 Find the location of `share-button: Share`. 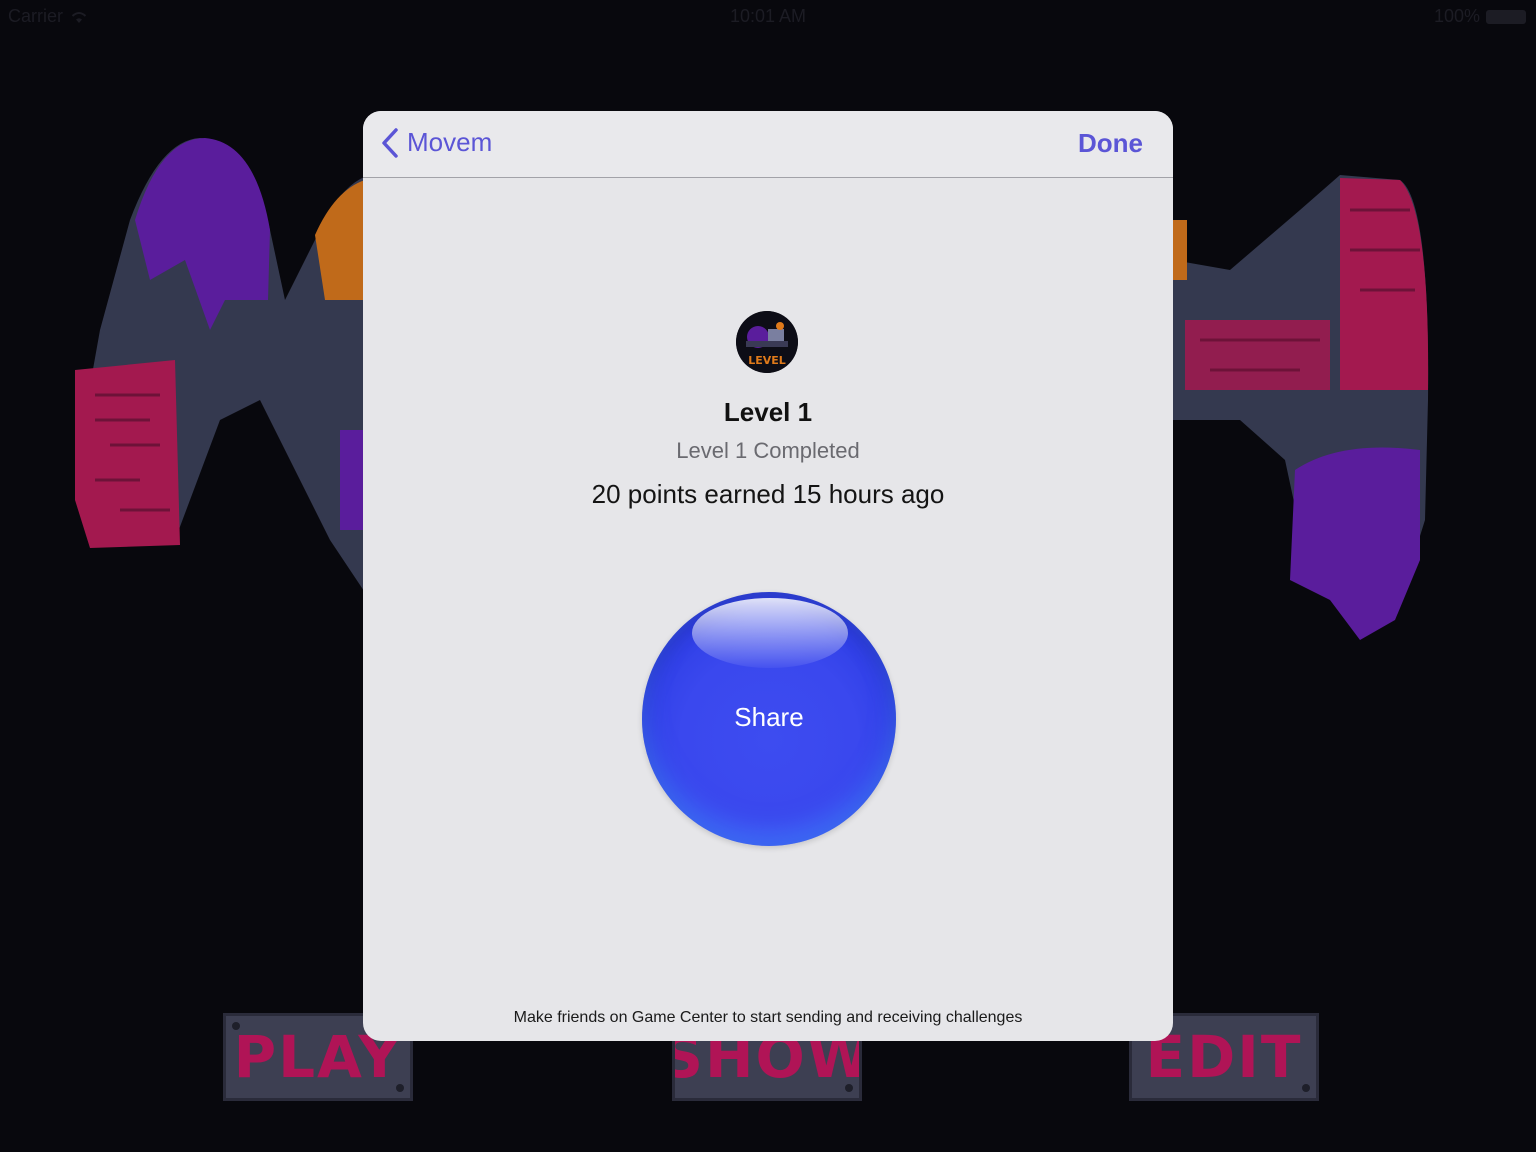

share-button: Share is located at coordinates (769, 719).